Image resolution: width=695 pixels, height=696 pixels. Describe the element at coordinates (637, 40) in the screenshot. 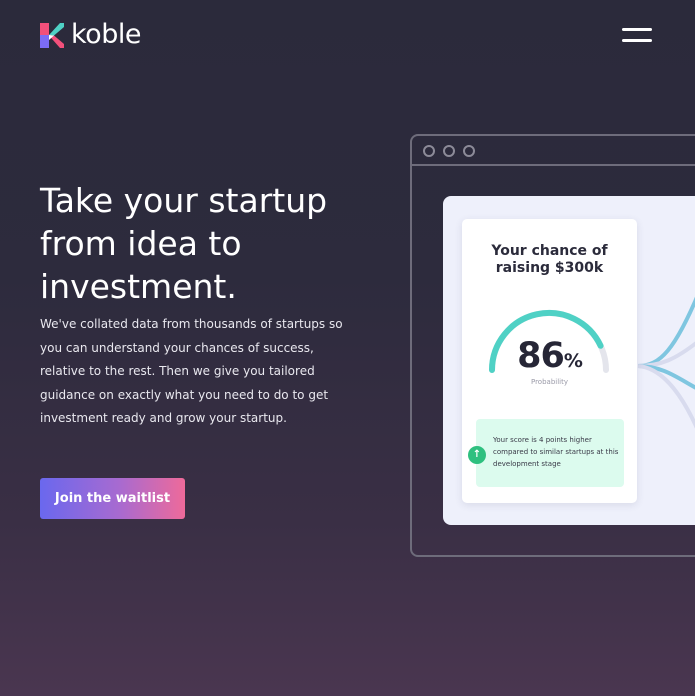

I see `hamburger-icon-line` at that location.